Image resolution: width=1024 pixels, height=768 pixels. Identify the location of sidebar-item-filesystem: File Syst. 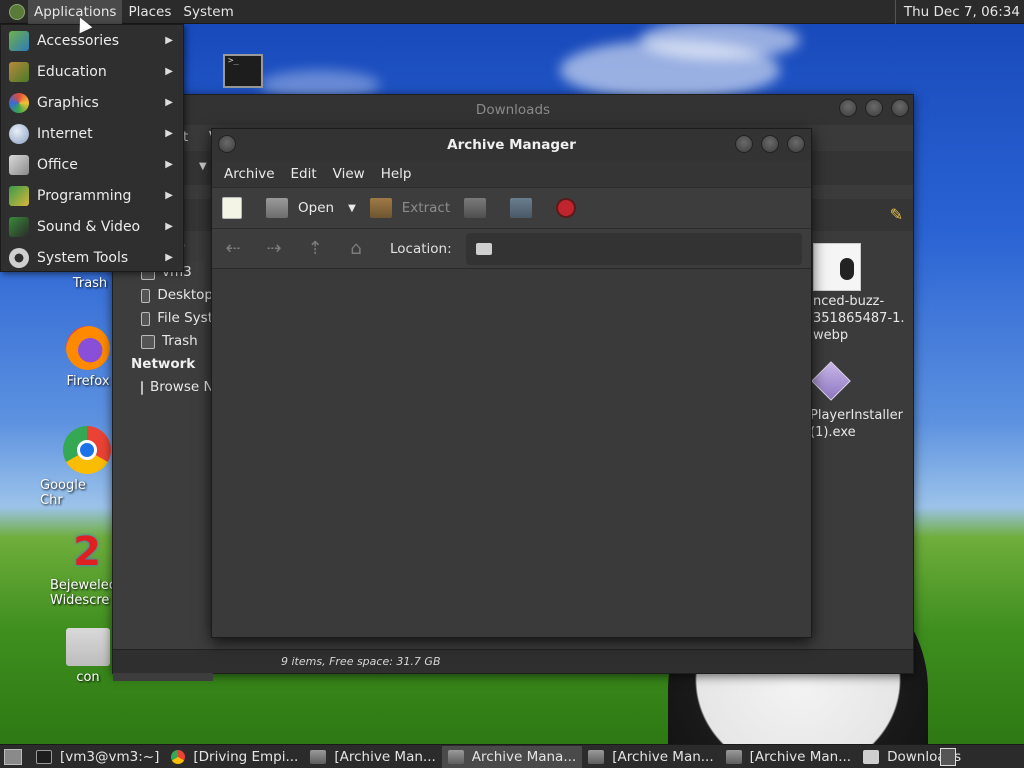
(163, 318).